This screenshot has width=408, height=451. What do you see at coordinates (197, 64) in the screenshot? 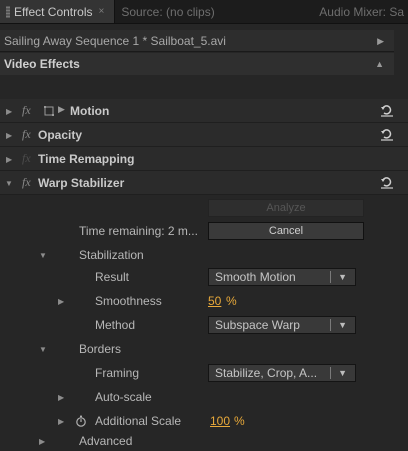
I see `video-effects-header: Video Effects ▲` at bounding box center [197, 64].